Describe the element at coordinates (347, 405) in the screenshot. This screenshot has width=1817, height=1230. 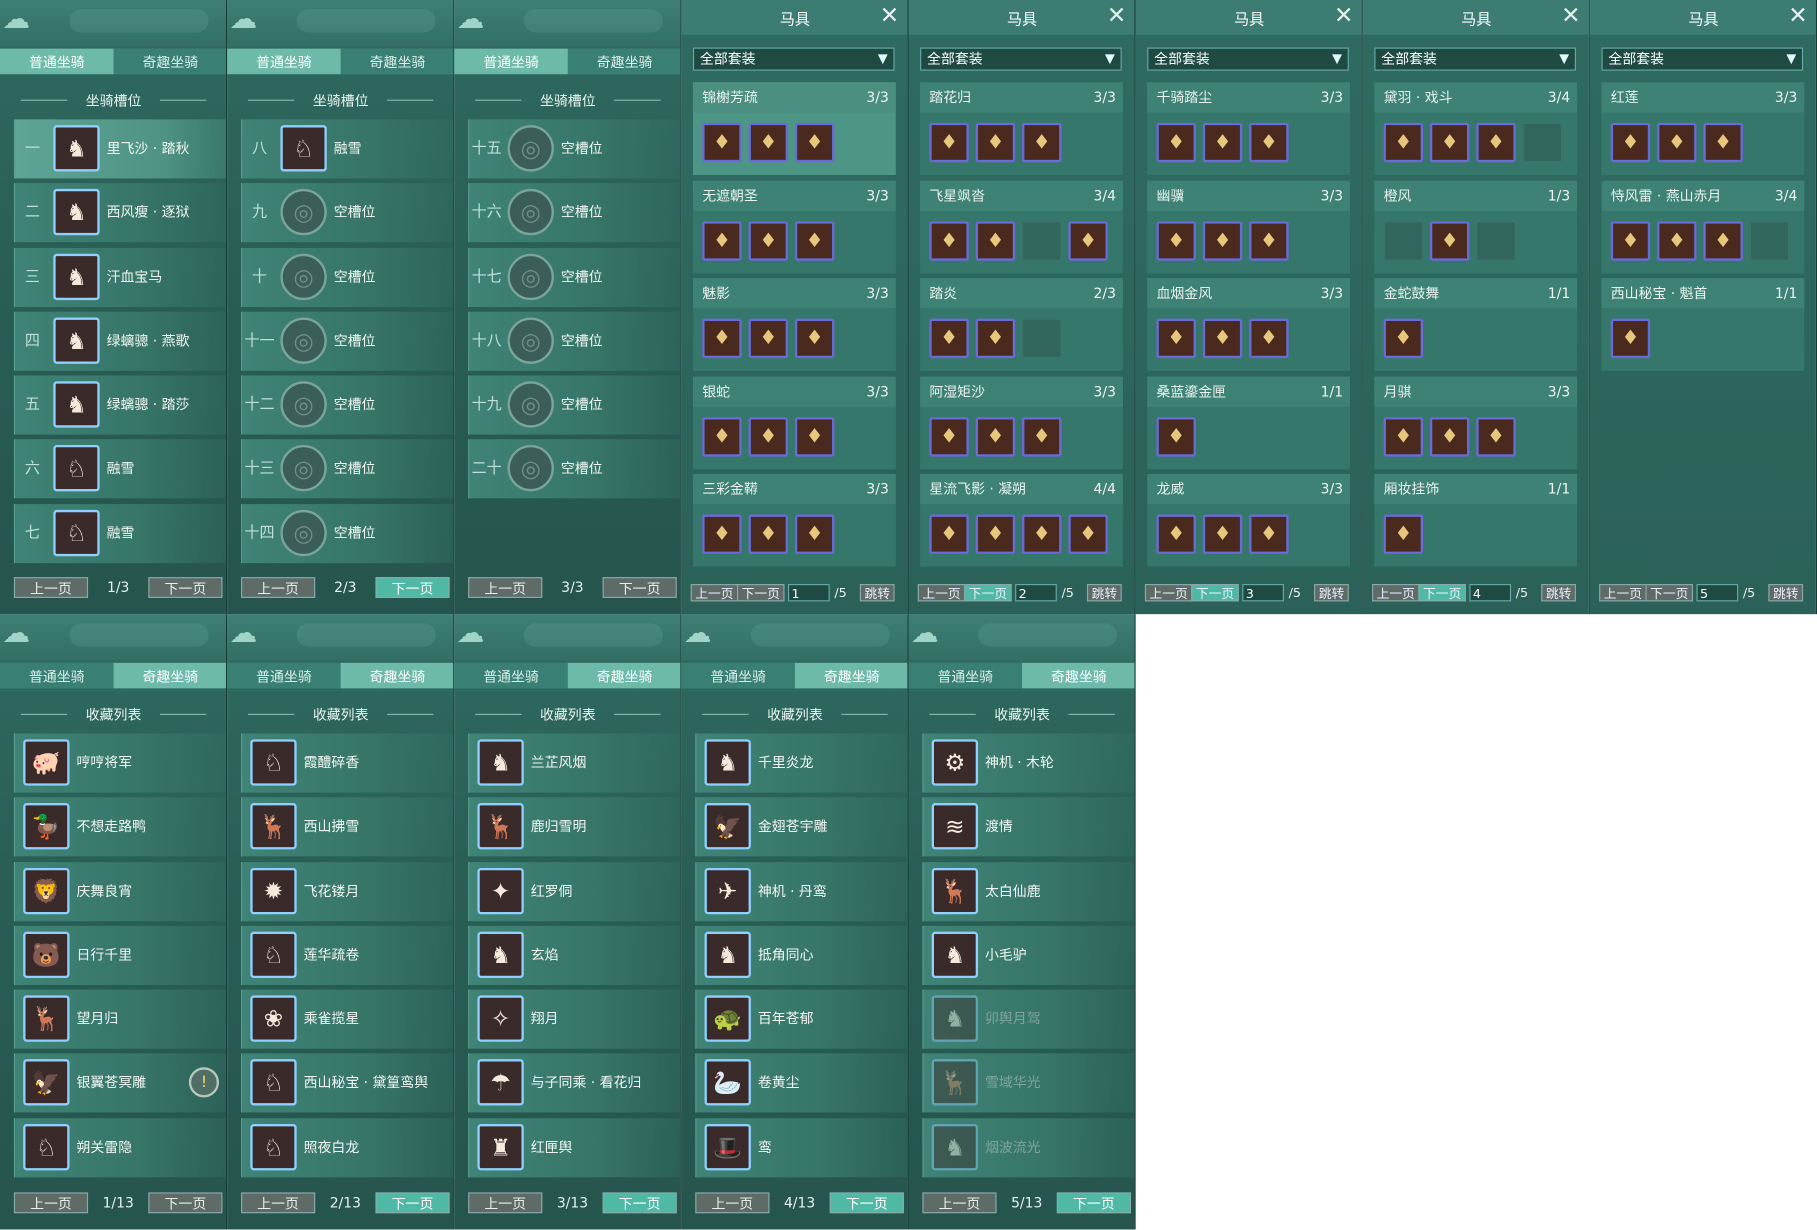
I see `slot-row: 十二 ◎ 空槽位` at that location.